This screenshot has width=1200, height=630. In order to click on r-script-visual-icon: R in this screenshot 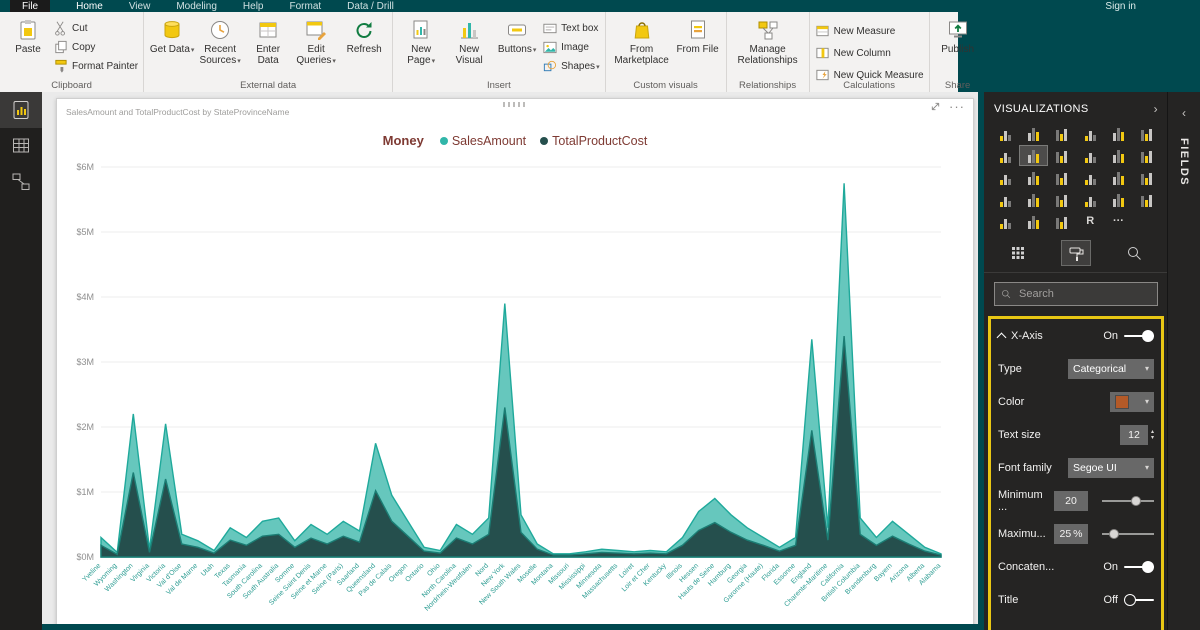, I will do `click(1090, 221)`.